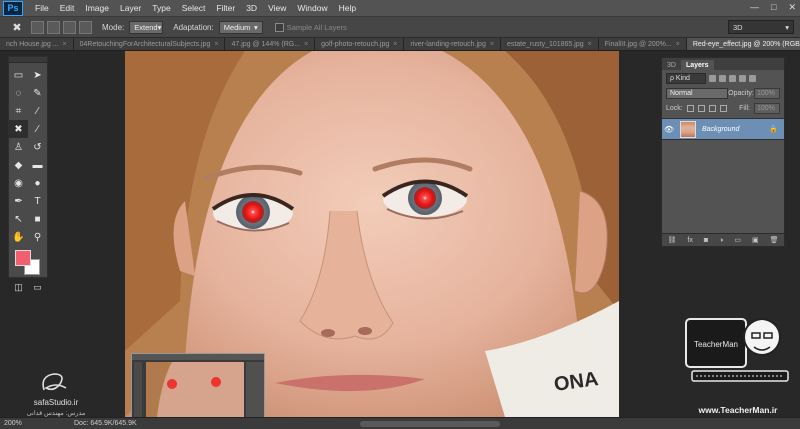 This screenshot has width=800, height=429. I want to click on tab-document: 47.jpg @ 144% (RG... ×, so click(270, 44).